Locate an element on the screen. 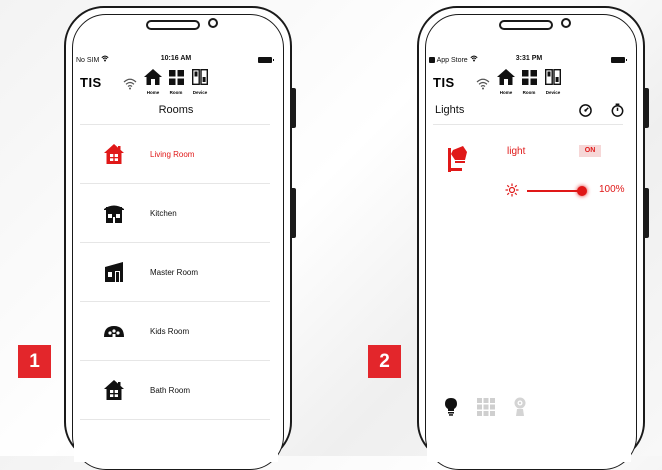 The width and height of the screenshot is (662, 470). status-bar: No SIM 10:16 AM is located at coordinates (176, 61).